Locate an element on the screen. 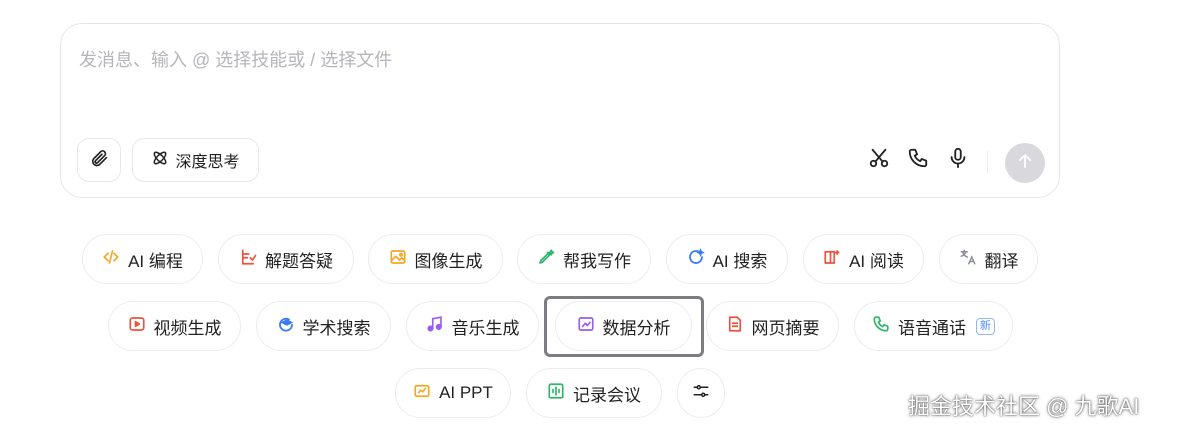 Image resolution: width=1183 pixels, height=433 pixels. attach-button is located at coordinates (99, 160).